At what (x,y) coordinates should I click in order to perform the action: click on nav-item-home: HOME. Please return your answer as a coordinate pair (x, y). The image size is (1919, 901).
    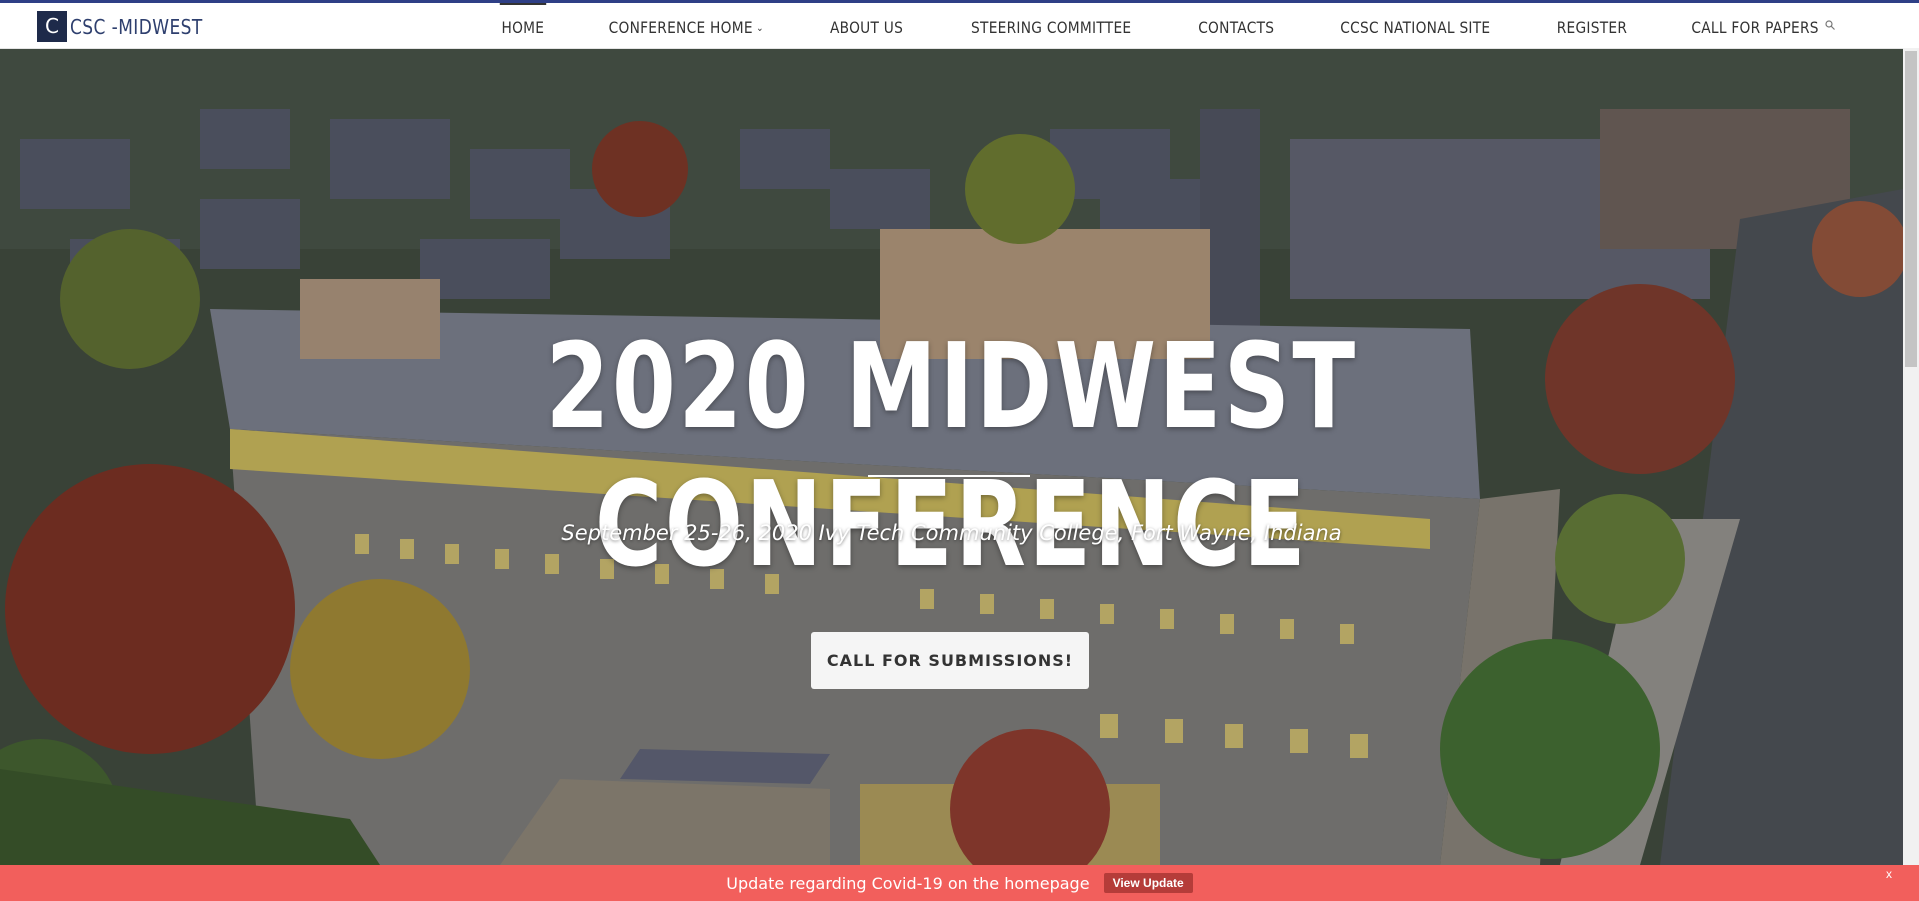
    Looking at the image, I should click on (523, 25).